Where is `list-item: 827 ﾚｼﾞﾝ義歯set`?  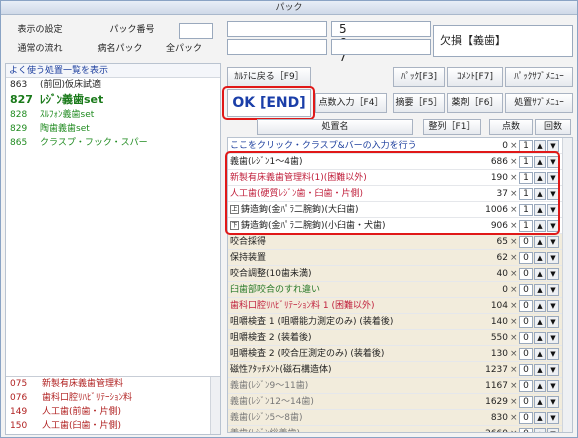 list-item: 827 ﾚｼﾞﾝ義歯set is located at coordinates (113, 100).